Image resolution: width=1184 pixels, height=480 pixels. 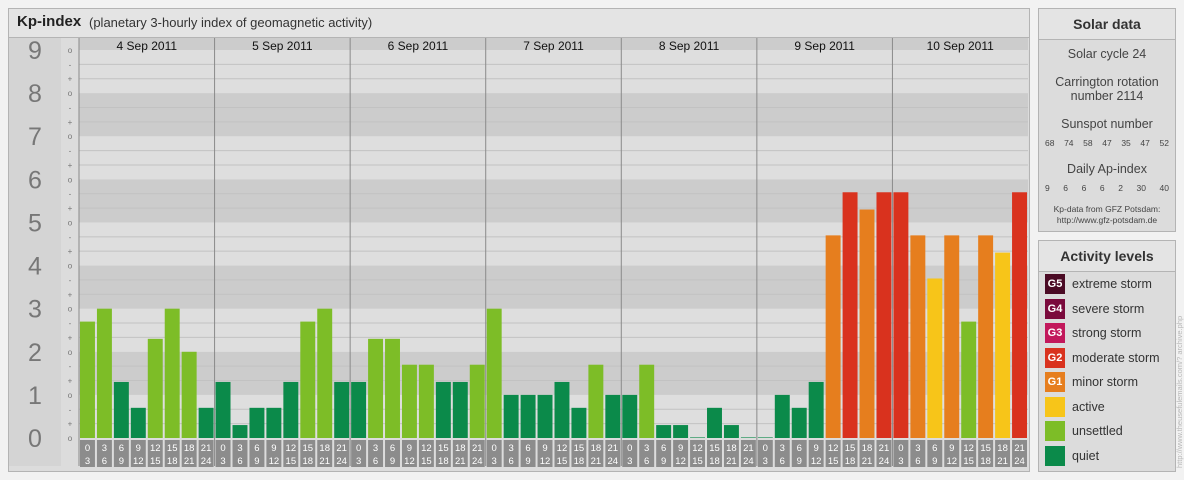 What do you see at coordinates (1107, 333) in the screenshot?
I see `legend-label: strong storm` at bounding box center [1107, 333].